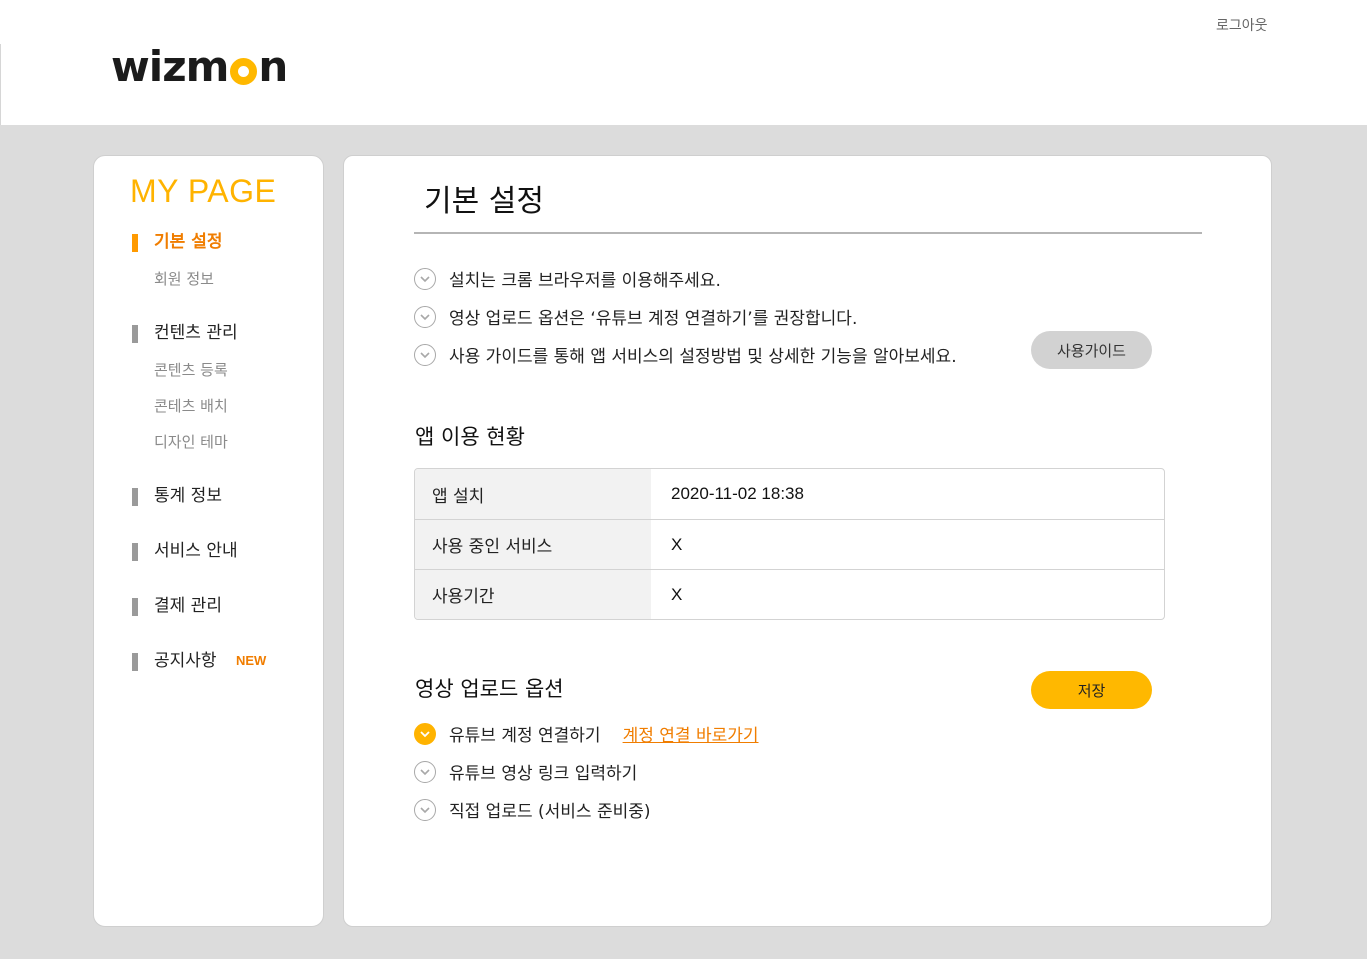  What do you see at coordinates (188, 242) in the screenshot?
I see `sidebar-item-label: 기본 설정` at bounding box center [188, 242].